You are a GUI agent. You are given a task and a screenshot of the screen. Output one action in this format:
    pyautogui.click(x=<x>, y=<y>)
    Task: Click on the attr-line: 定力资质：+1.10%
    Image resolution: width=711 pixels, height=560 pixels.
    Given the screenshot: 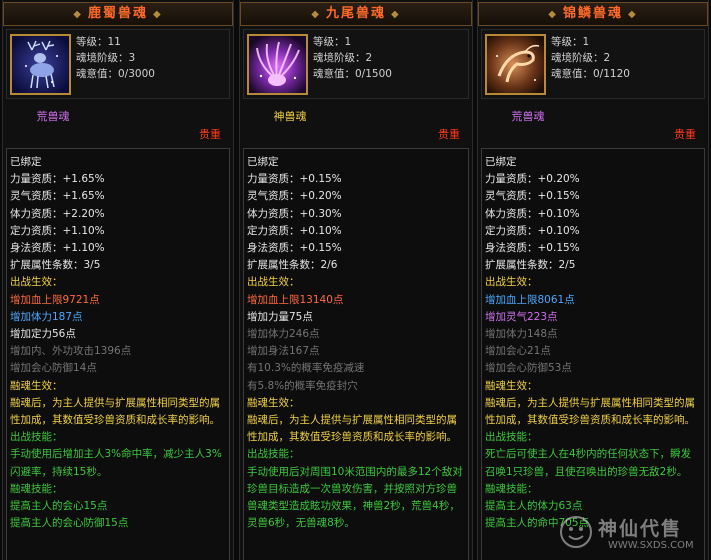 What is the action you would take?
    pyautogui.click(x=57, y=230)
    